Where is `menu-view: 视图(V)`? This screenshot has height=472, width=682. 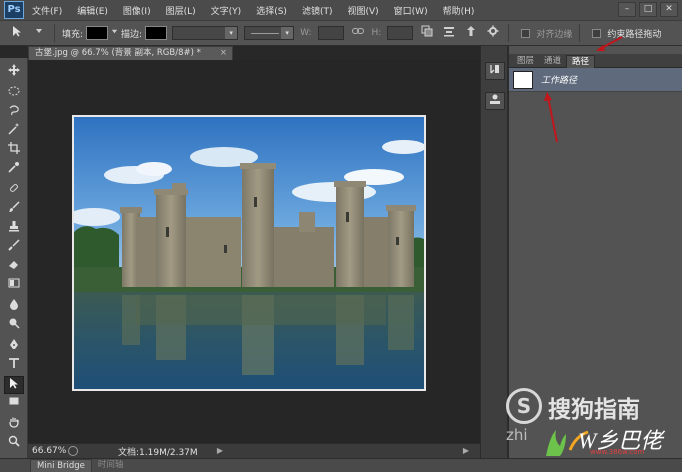
menu-view: 视图(V) is located at coordinates (362, 10).